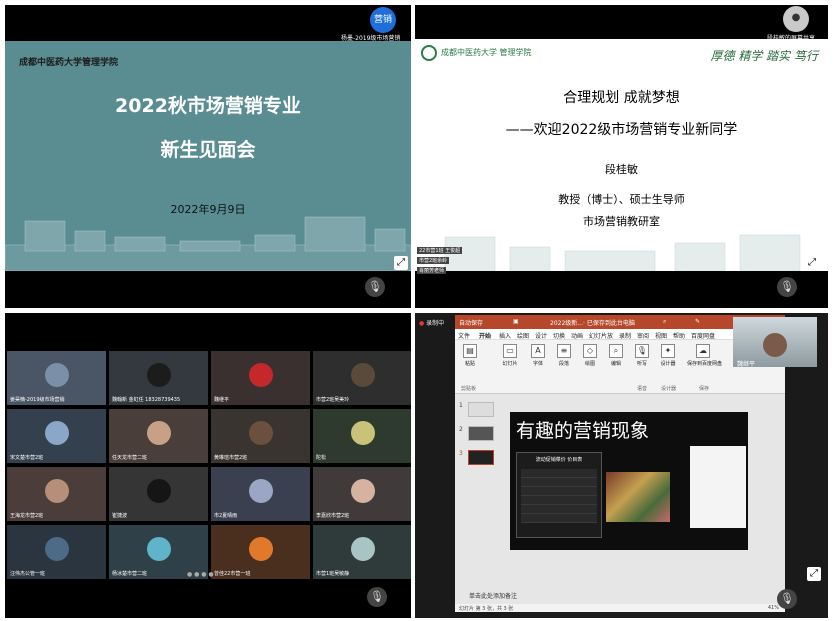 This screenshot has width=833, height=621. Describe the element at coordinates (664, 322) in the screenshot. I see `search-icon: ⌕` at that location.